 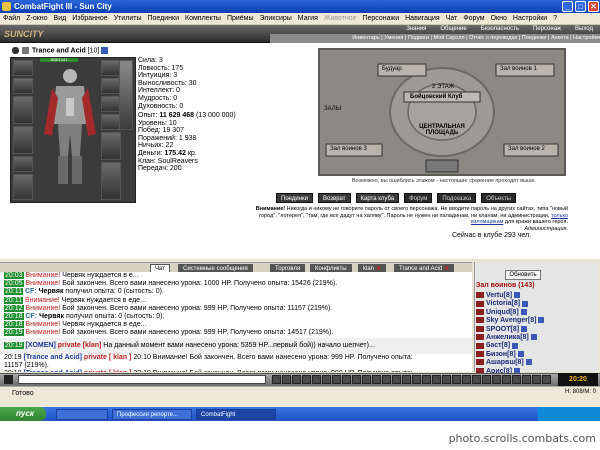 What do you see at coordinates (473, 18) in the screenshot?
I see `menu-item: Форум` at bounding box center [473, 18].